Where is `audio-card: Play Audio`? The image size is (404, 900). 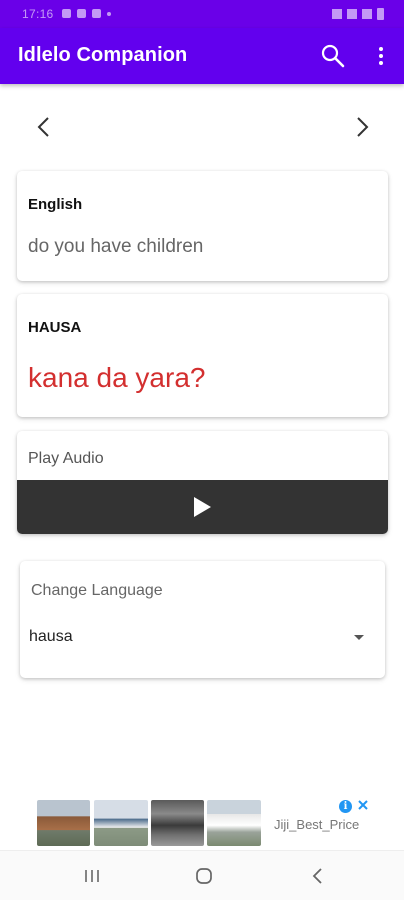 audio-card: Play Audio is located at coordinates (202, 482).